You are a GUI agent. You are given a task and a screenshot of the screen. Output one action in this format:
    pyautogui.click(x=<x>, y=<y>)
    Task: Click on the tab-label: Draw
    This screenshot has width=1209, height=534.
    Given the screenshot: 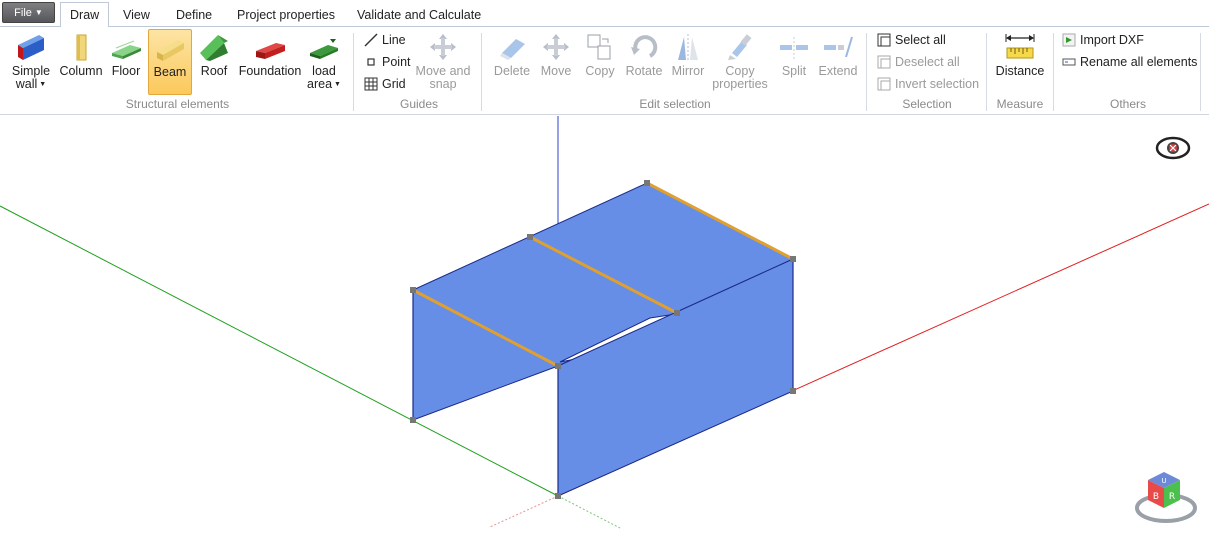 What is the action you would take?
    pyautogui.click(x=85, y=15)
    